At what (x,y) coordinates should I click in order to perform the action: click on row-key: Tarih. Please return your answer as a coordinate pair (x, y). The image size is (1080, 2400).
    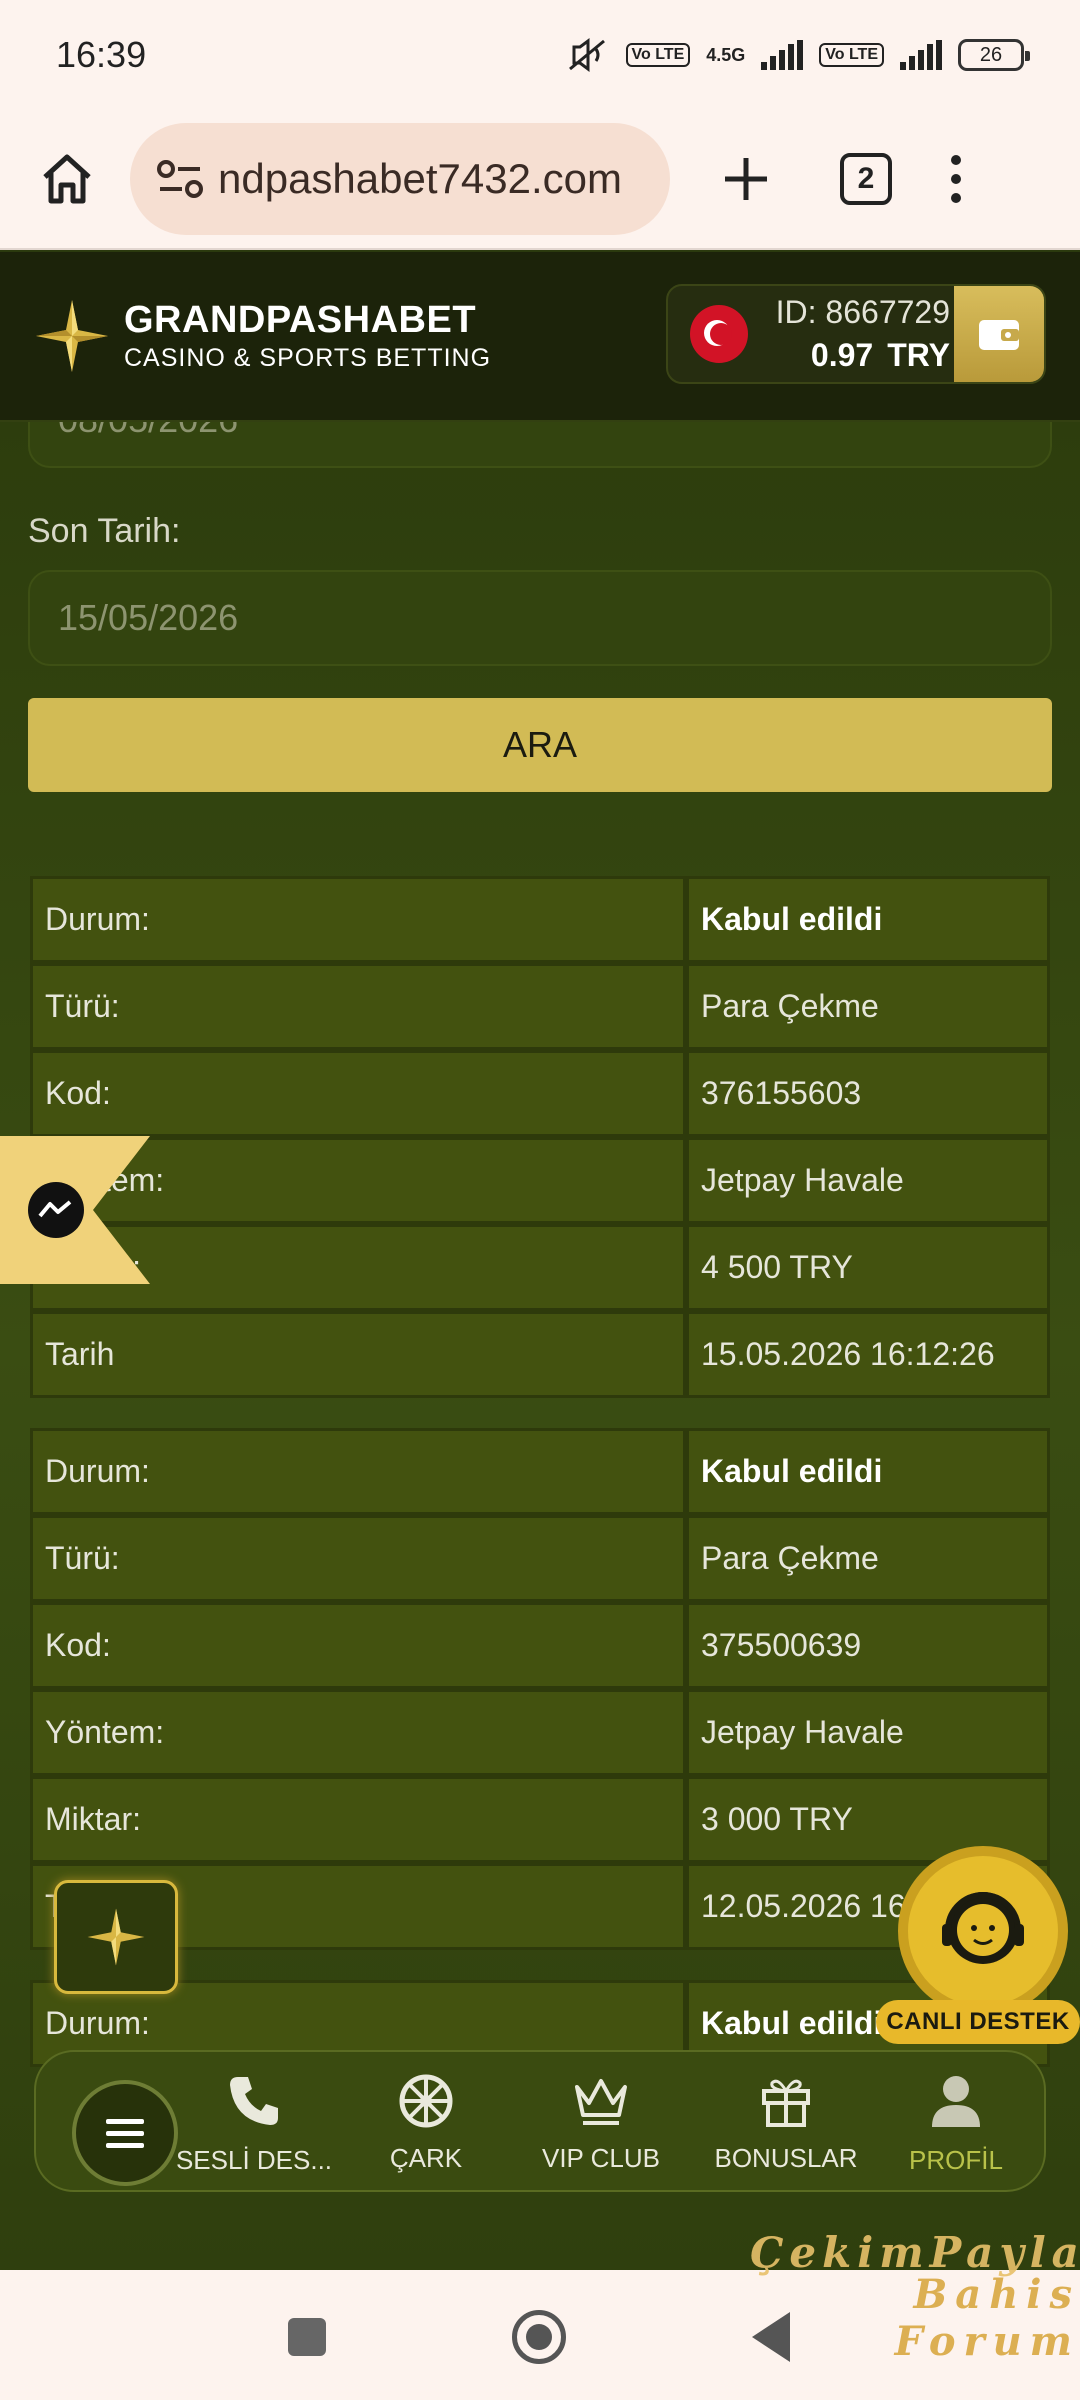
    Looking at the image, I should click on (358, 1354).